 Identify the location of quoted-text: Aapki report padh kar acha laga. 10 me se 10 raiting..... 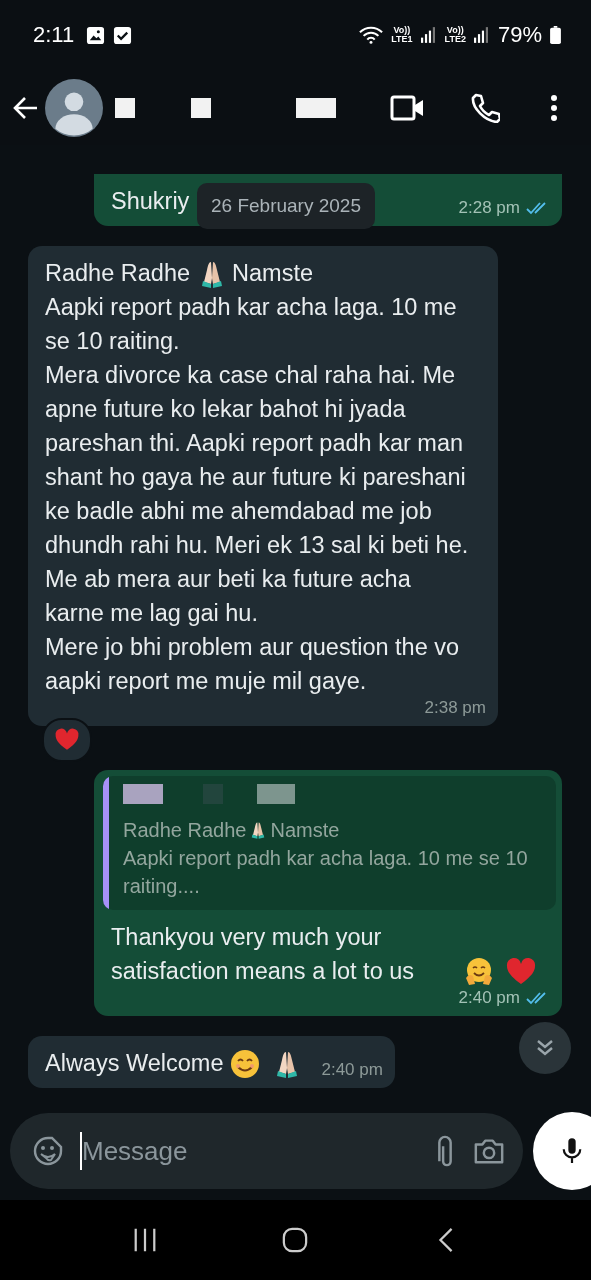
(325, 872).